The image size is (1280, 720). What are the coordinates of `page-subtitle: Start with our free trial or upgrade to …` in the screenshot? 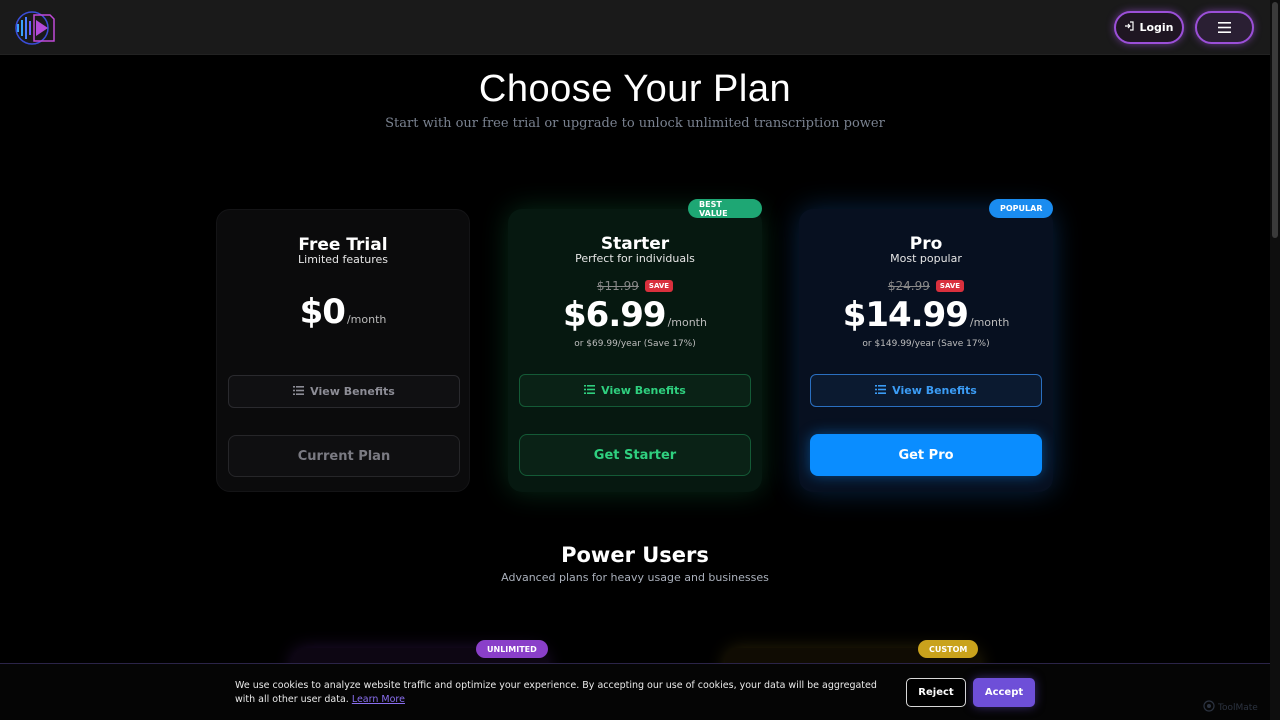 It's located at (635, 123).